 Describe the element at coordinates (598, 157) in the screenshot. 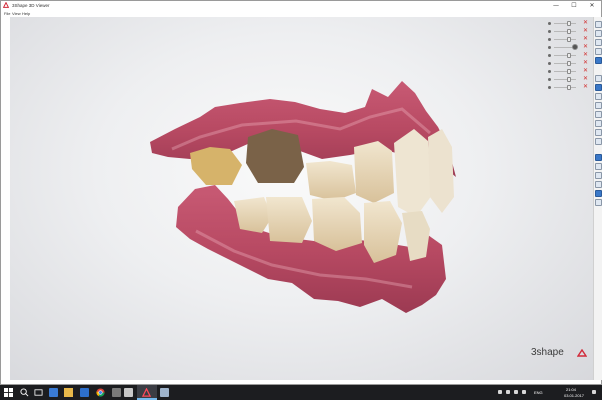

I see `tool-pen-icon` at that location.